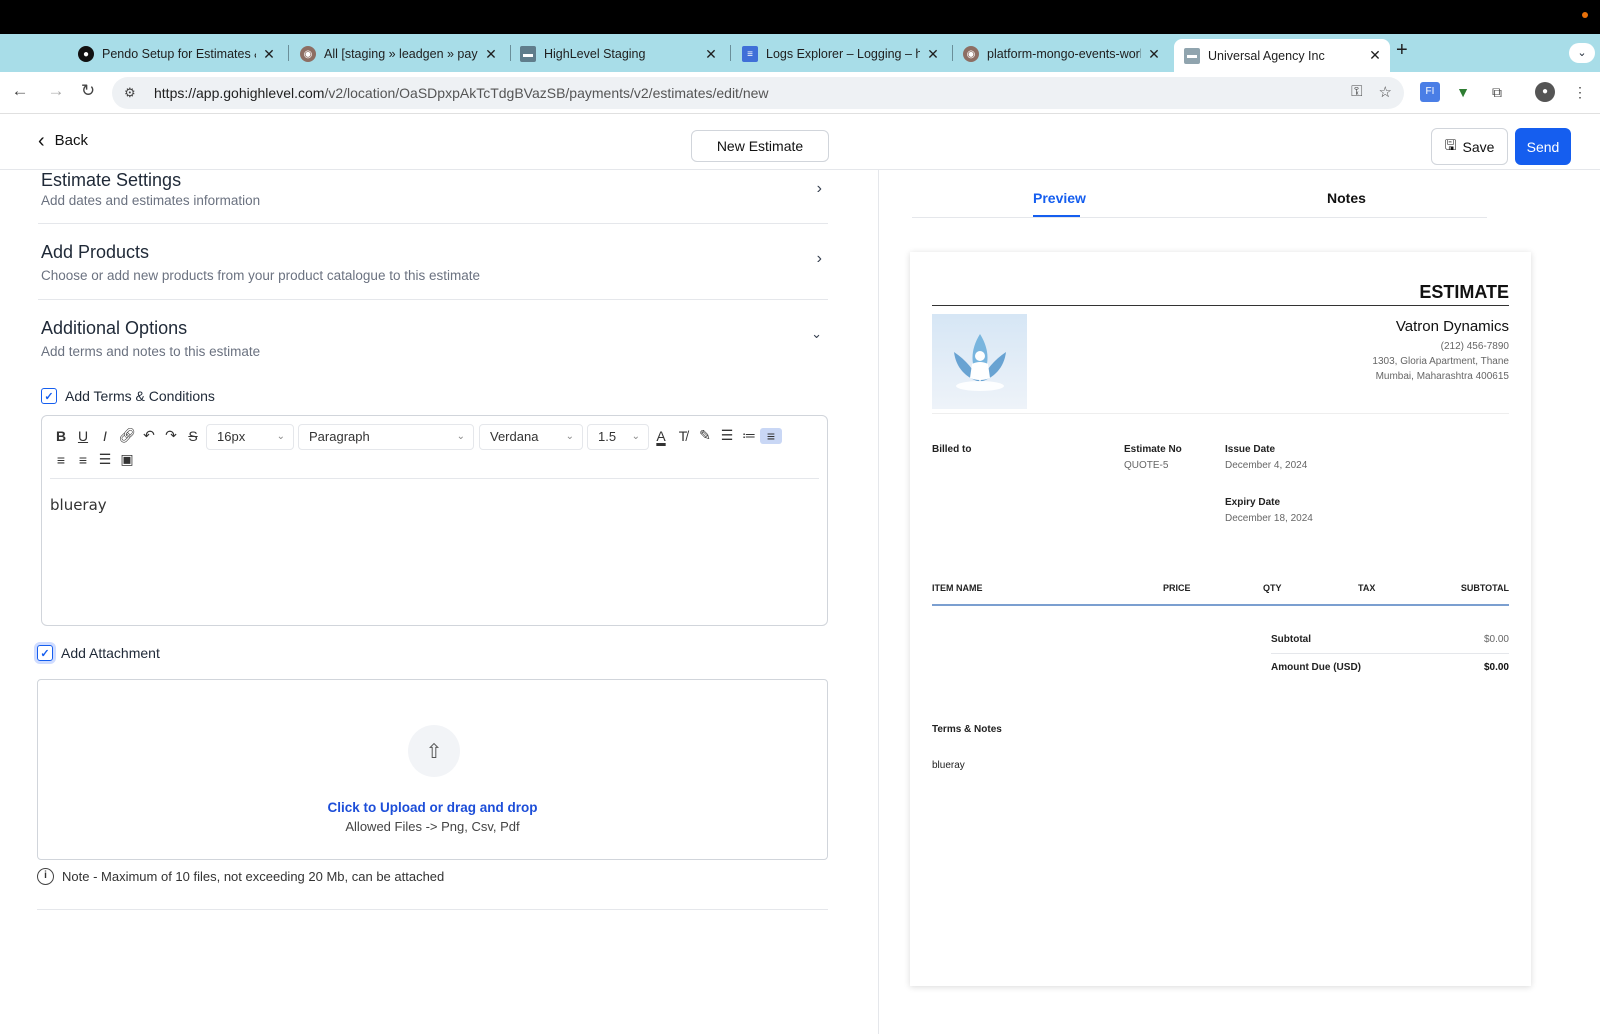  Describe the element at coordinates (127, 435) in the screenshot. I see `link-icon: 🔗︎` at that location.